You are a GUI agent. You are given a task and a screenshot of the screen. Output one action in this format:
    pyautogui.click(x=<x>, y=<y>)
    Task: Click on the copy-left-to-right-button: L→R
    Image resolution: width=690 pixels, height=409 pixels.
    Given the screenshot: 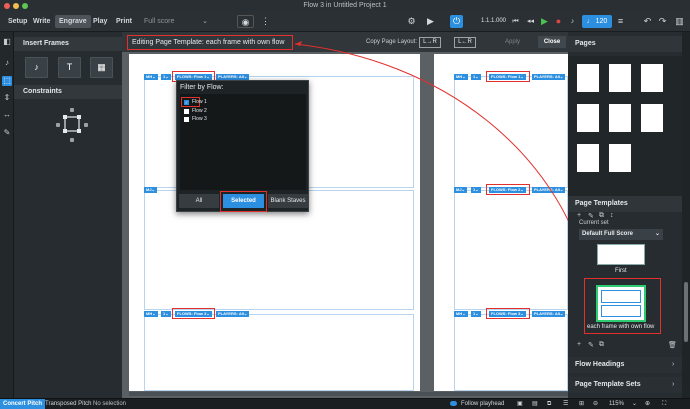 What is the action you would take?
    pyautogui.click(x=430, y=42)
    